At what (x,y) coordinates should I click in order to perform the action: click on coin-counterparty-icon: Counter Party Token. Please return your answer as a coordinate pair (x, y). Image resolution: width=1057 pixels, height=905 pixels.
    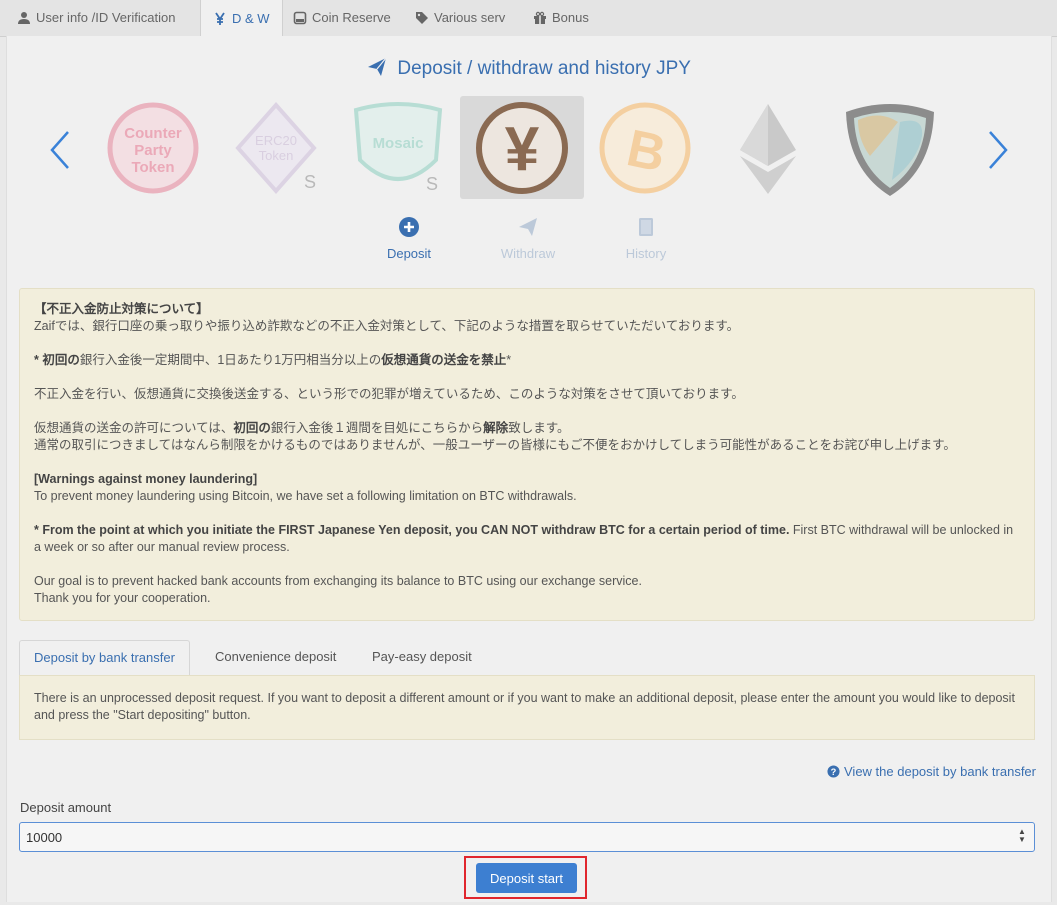
    Looking at the image, I should click on (153, 150).